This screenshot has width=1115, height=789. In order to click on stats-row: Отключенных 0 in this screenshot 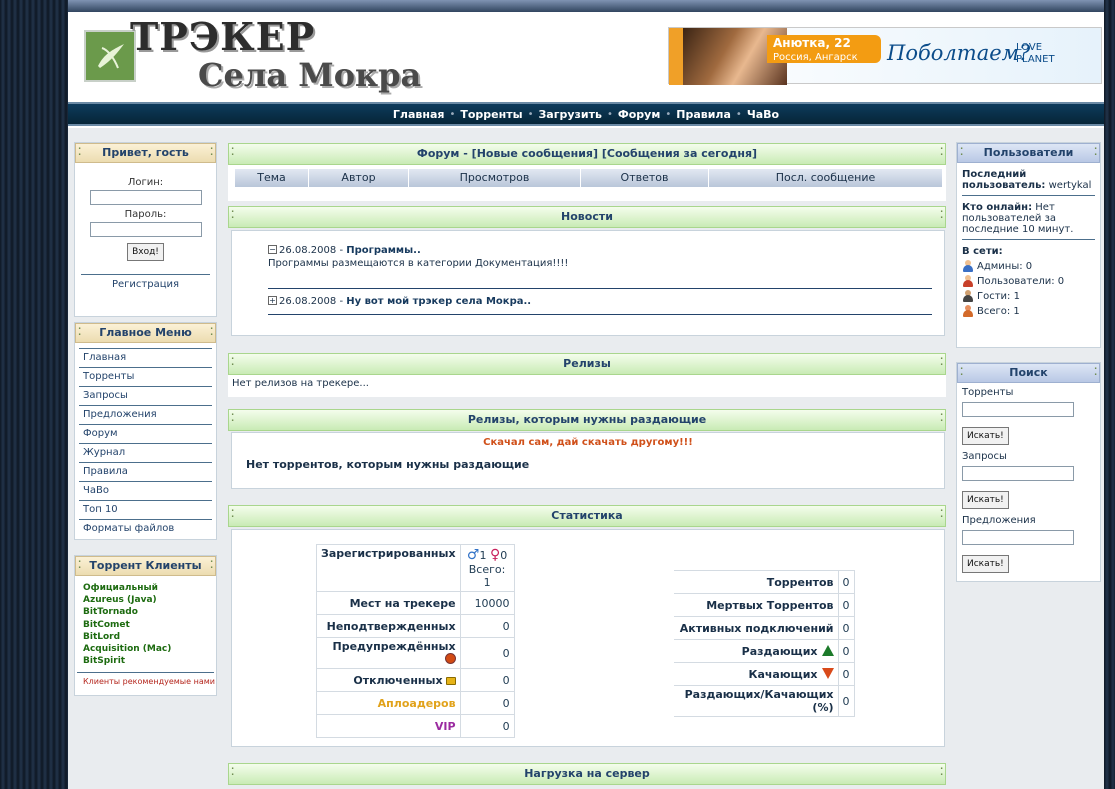, I will do `click(415, 680)`.